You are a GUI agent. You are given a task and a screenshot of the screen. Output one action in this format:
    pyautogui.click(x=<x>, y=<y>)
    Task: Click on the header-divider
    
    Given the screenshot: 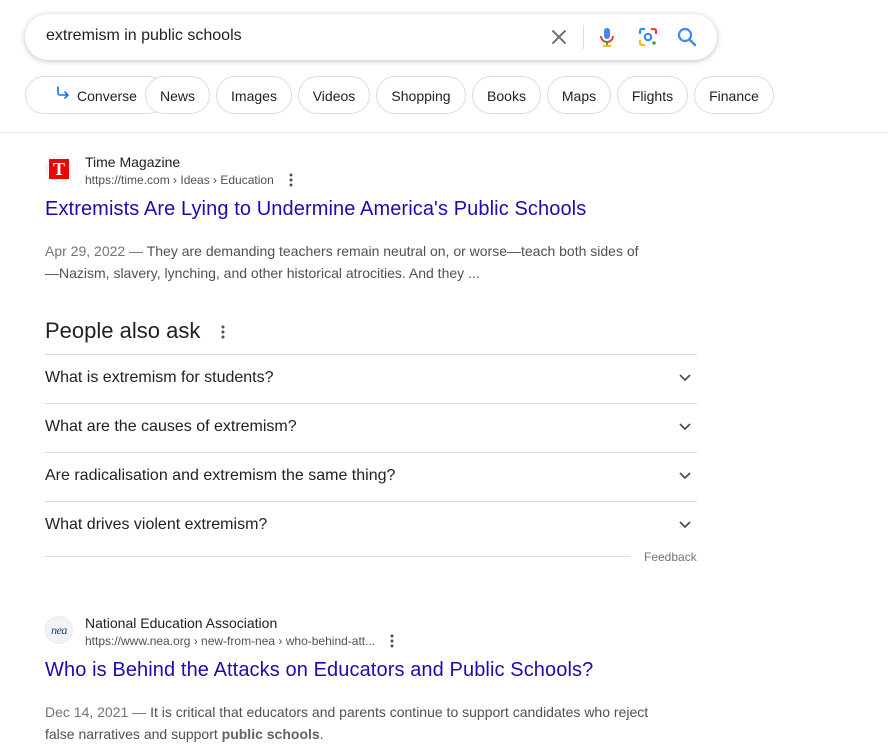 What is the action you would take?
    pyautogui.click(x=444, y=132)
    